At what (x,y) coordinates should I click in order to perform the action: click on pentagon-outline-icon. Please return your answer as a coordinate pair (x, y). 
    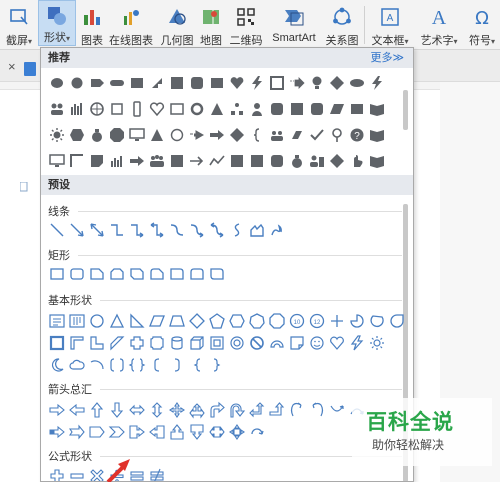
    Looking at the image, I should click on (217, 321).